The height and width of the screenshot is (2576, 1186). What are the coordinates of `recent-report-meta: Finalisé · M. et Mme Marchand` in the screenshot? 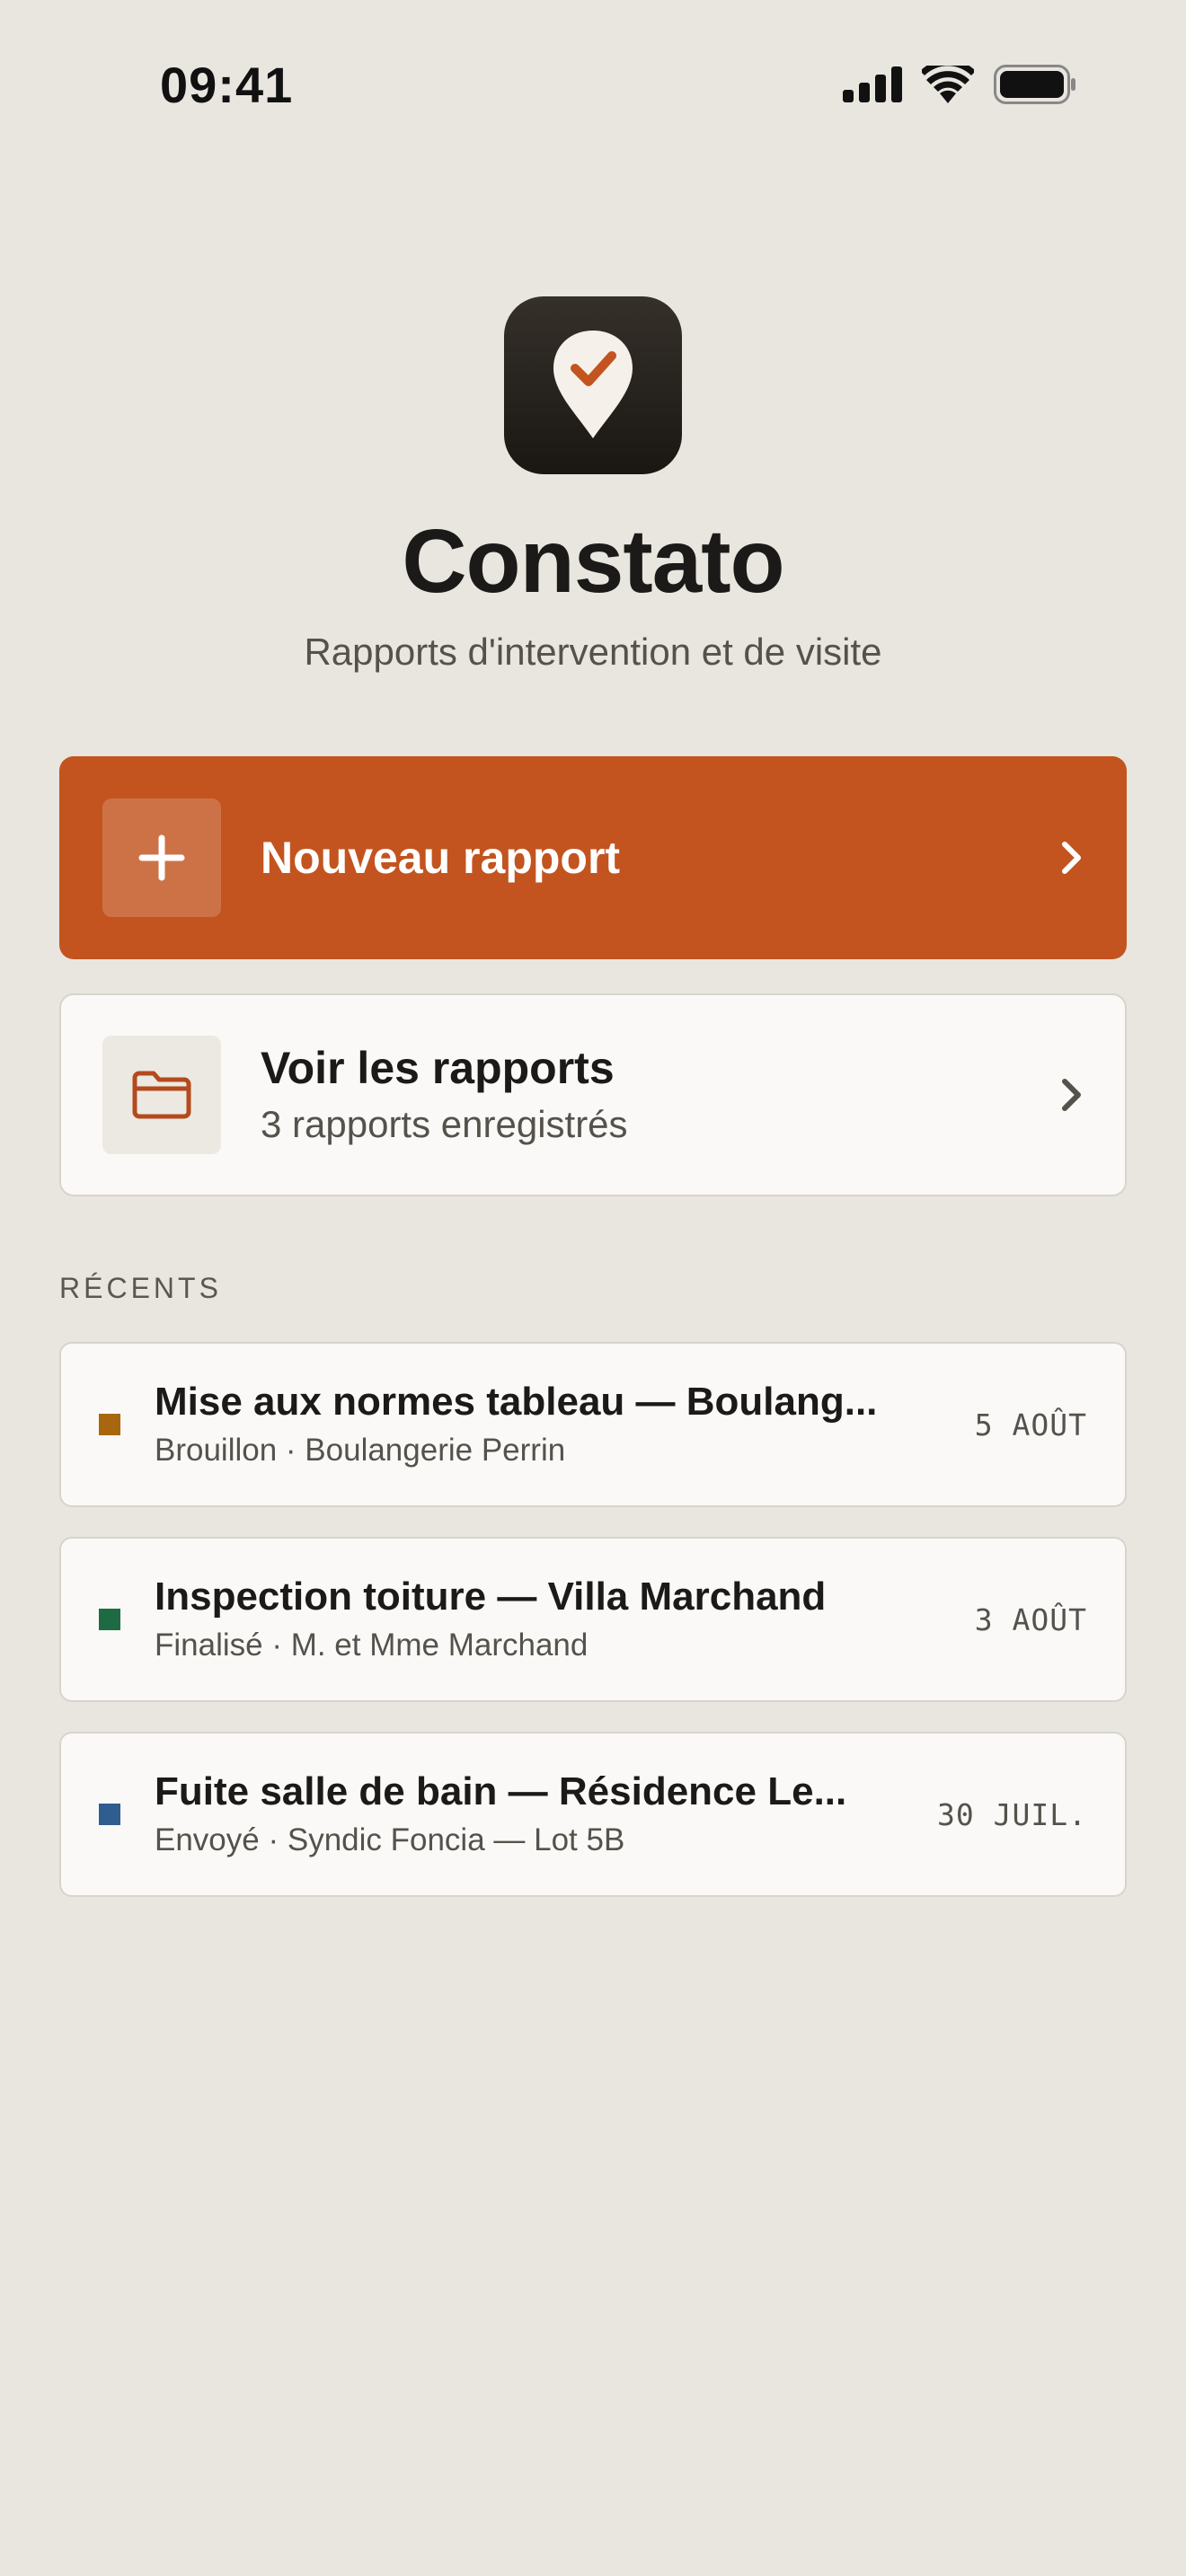 It's located at (372, 1645).